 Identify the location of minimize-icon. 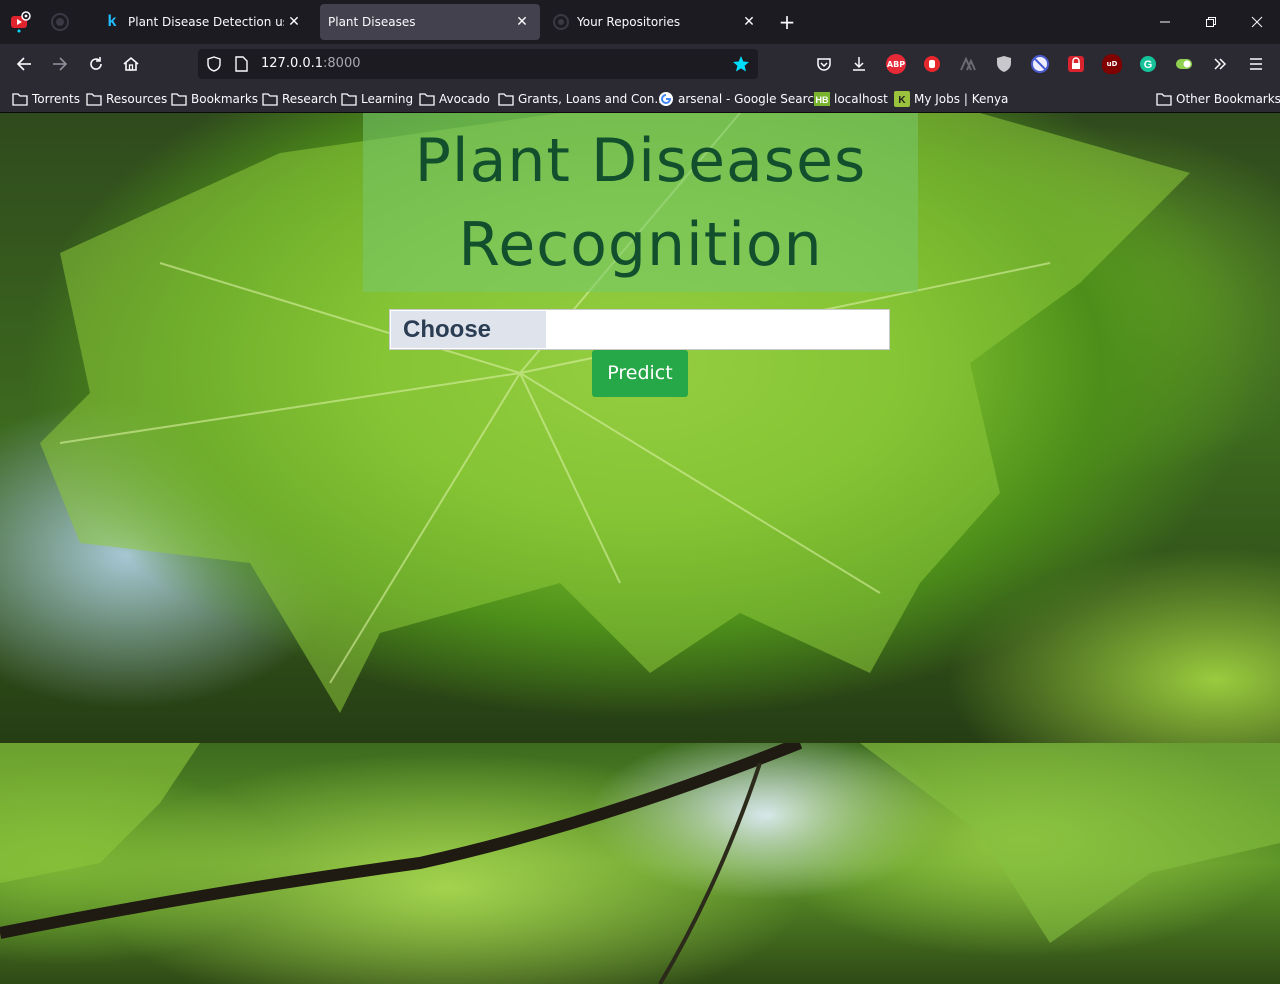
(1165, 22).